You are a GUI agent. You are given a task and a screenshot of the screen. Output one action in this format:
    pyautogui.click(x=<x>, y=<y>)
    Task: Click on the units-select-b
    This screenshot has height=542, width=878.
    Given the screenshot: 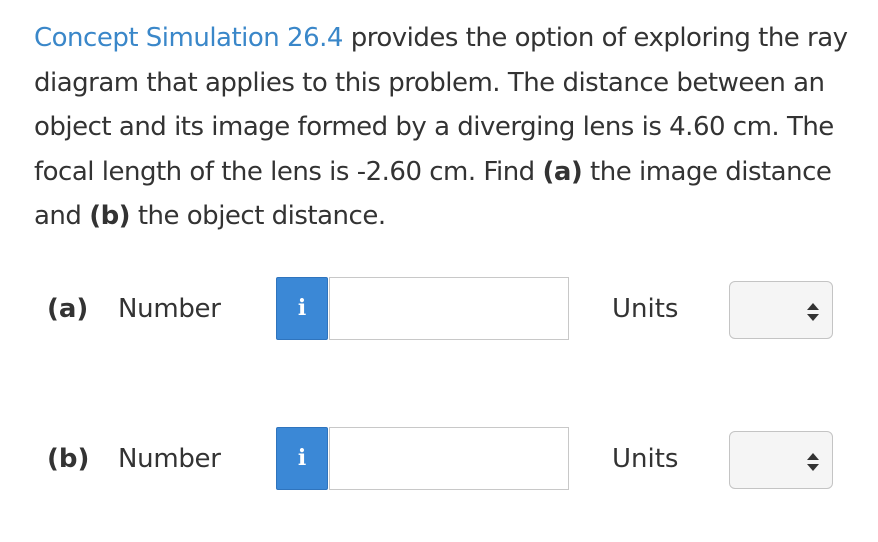 What is the action you would take?
    pyautogui.click(x=781, y=460)
    